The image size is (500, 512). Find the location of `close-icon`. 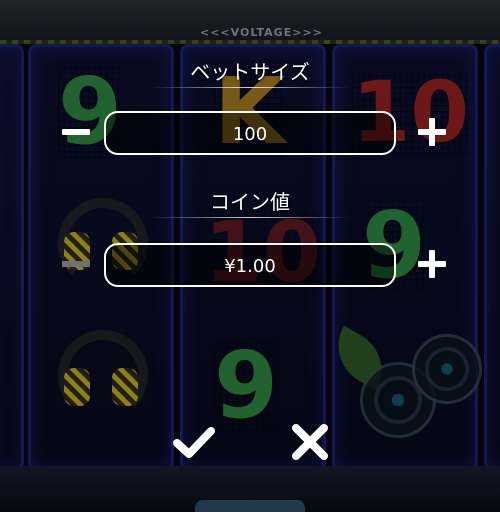

close-icon is located at coordinates (310, 442).